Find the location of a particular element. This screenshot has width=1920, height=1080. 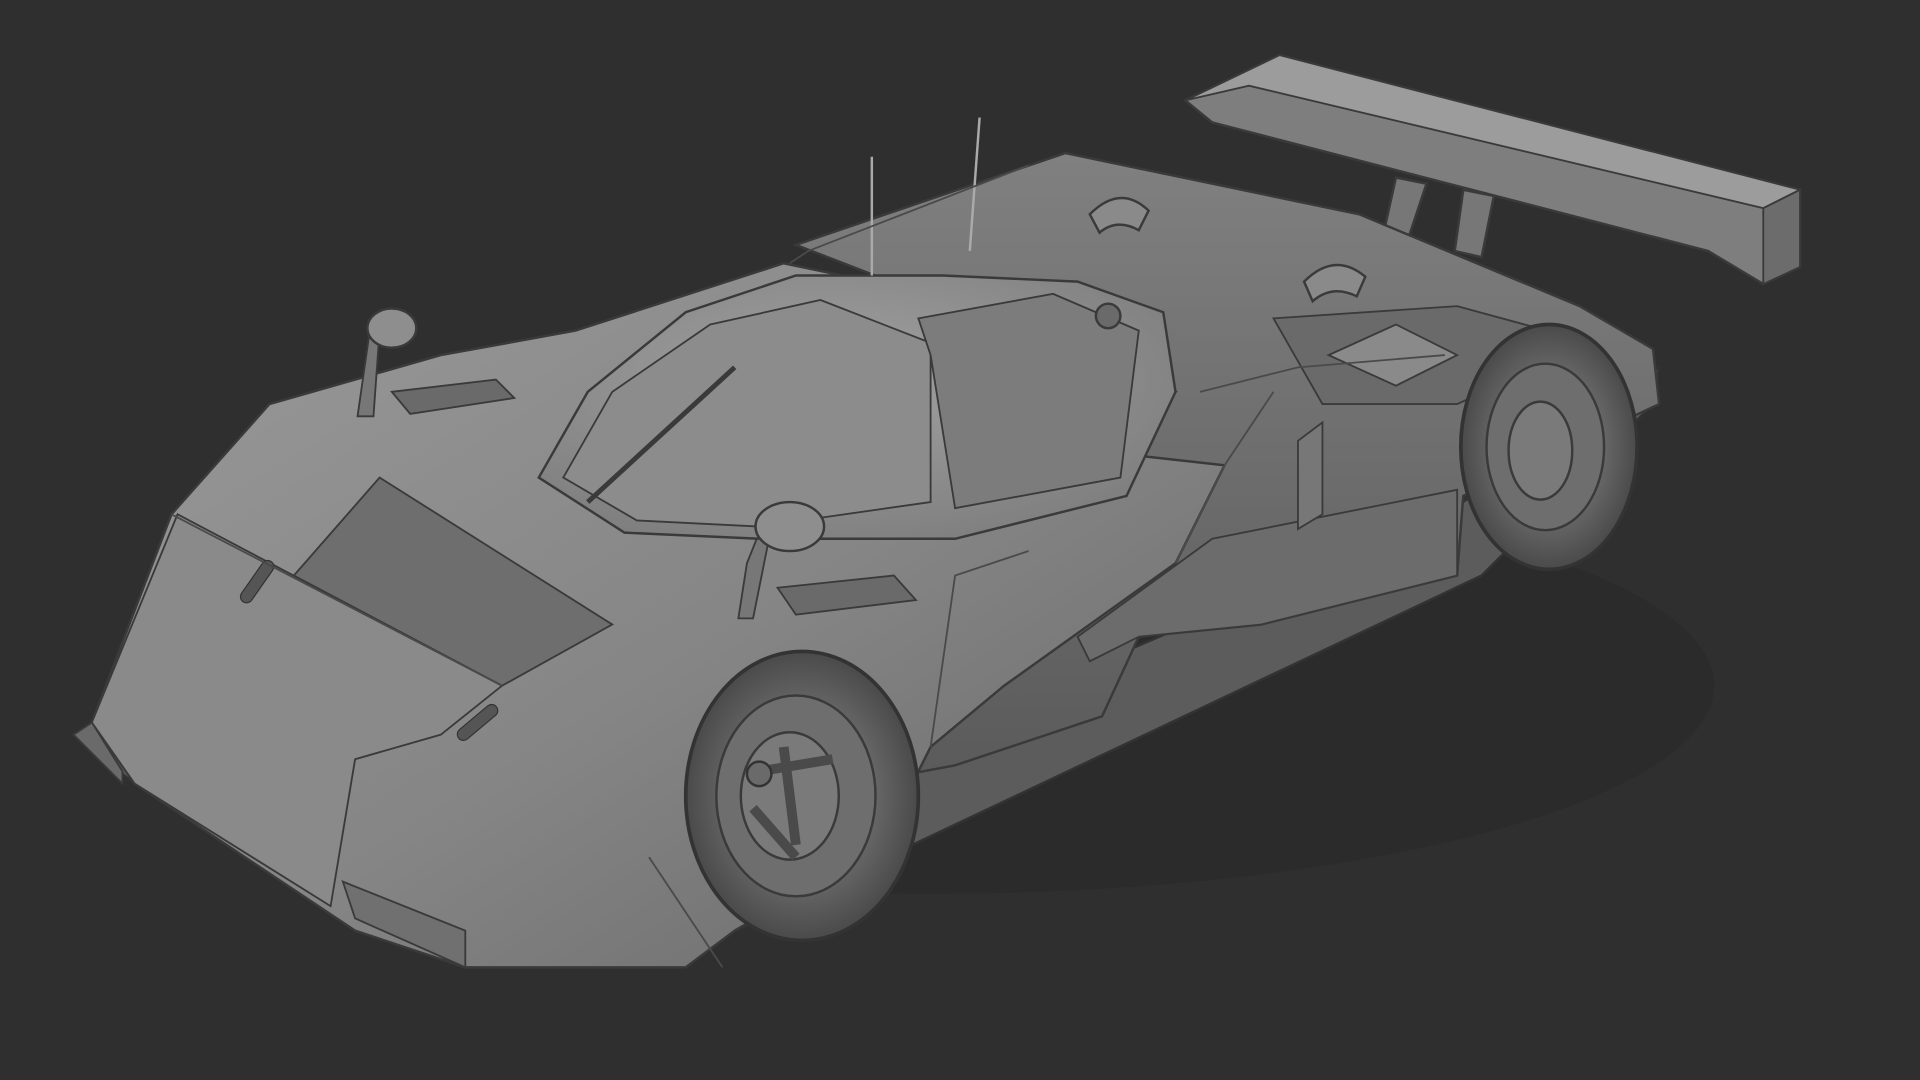

front-wheel is located at coordinates (802, 796).